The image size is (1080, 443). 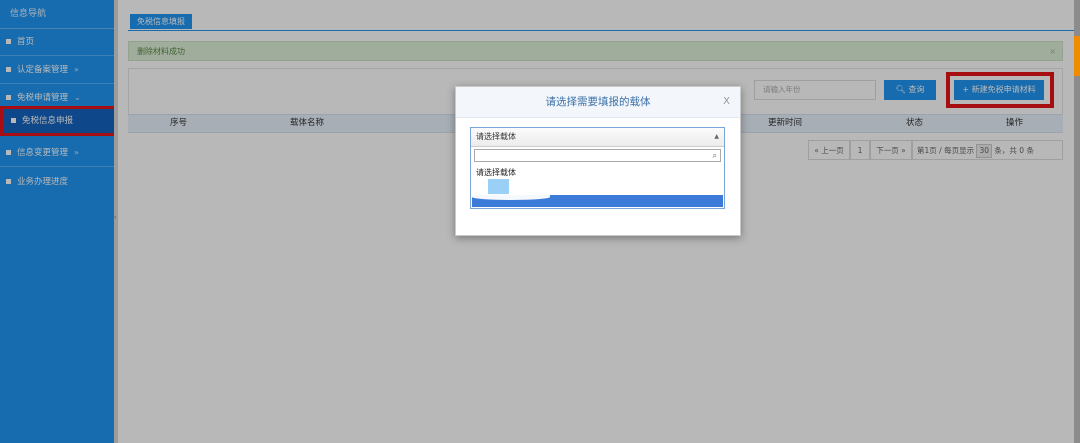 What do you see at coordinates (597, 168) in the screenshot?
I see `carrier-dropdown: 请选择载体 ▲ ⌕ 请选择载体` at bounding box center [597, 168].